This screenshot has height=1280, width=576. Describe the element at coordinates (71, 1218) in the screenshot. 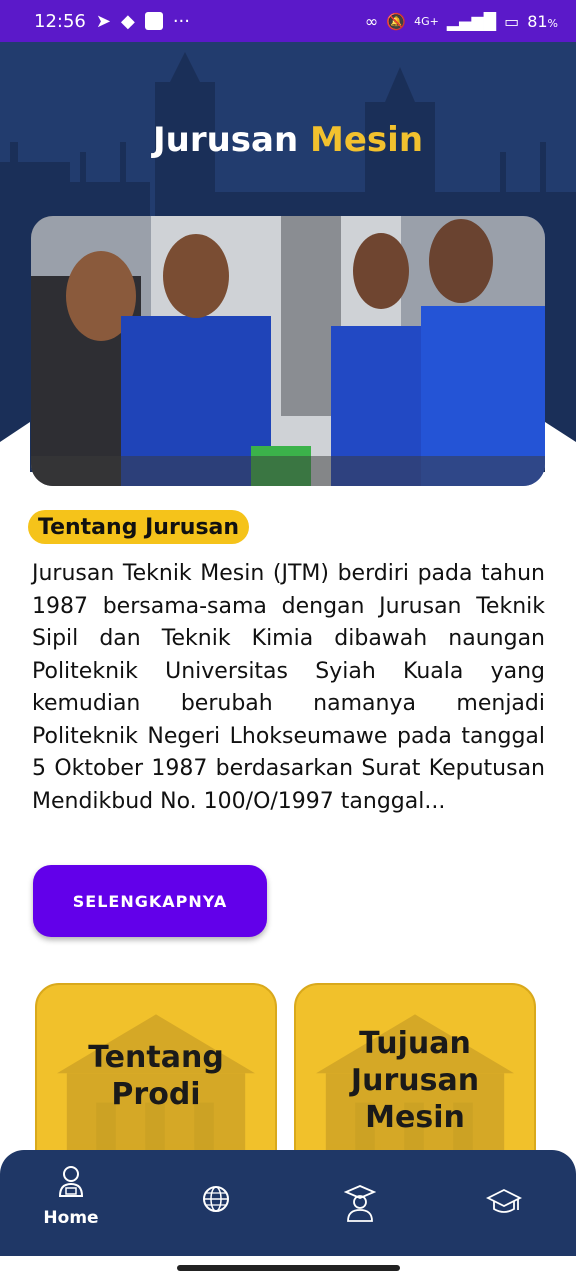

I see `nav-home-label: Home` at that location.